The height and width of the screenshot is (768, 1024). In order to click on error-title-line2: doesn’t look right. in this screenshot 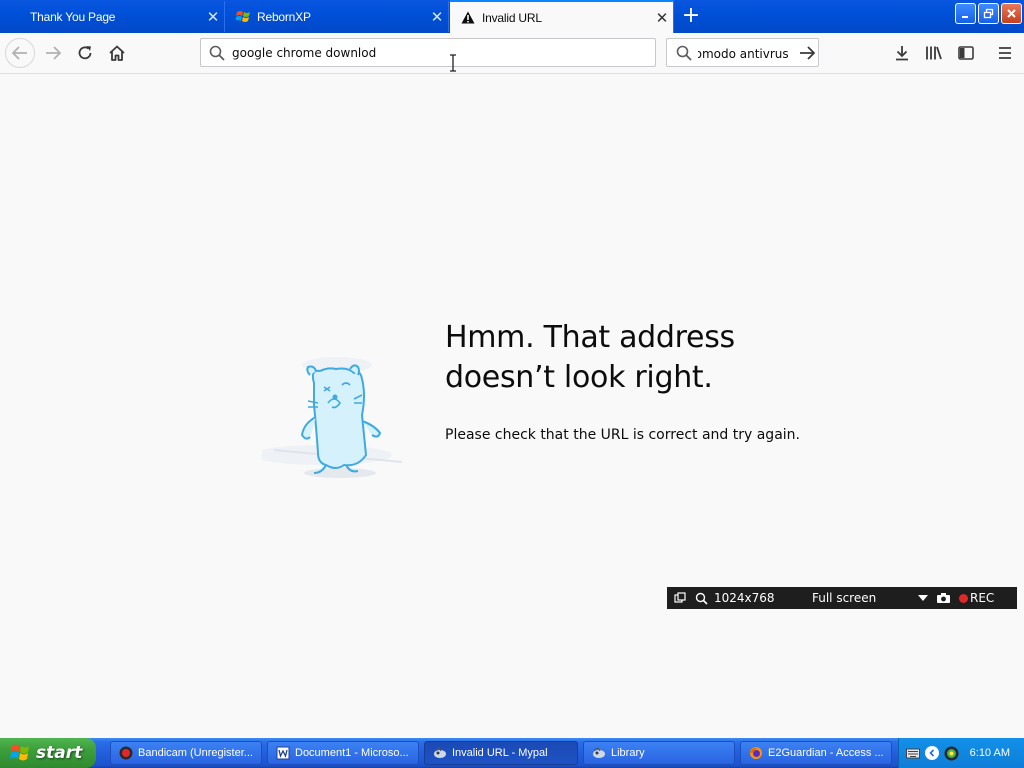, I will do `click(579, 377)`.